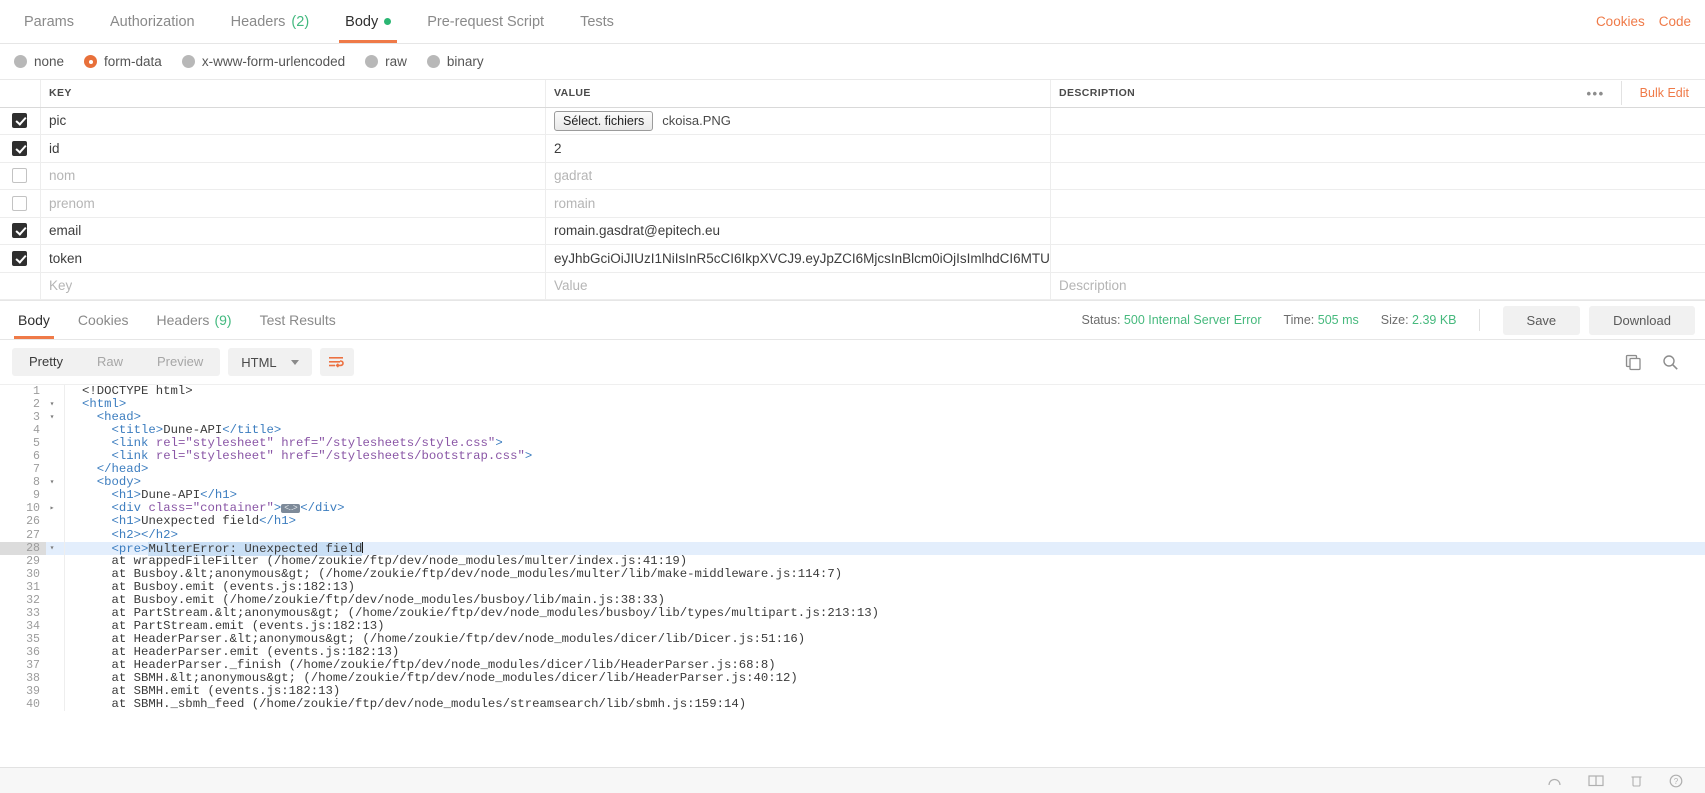 Image resolution: width=1705 pixels, height=793 pixels. I want to click on cookies-link: Cookies, so click(1620, 21).